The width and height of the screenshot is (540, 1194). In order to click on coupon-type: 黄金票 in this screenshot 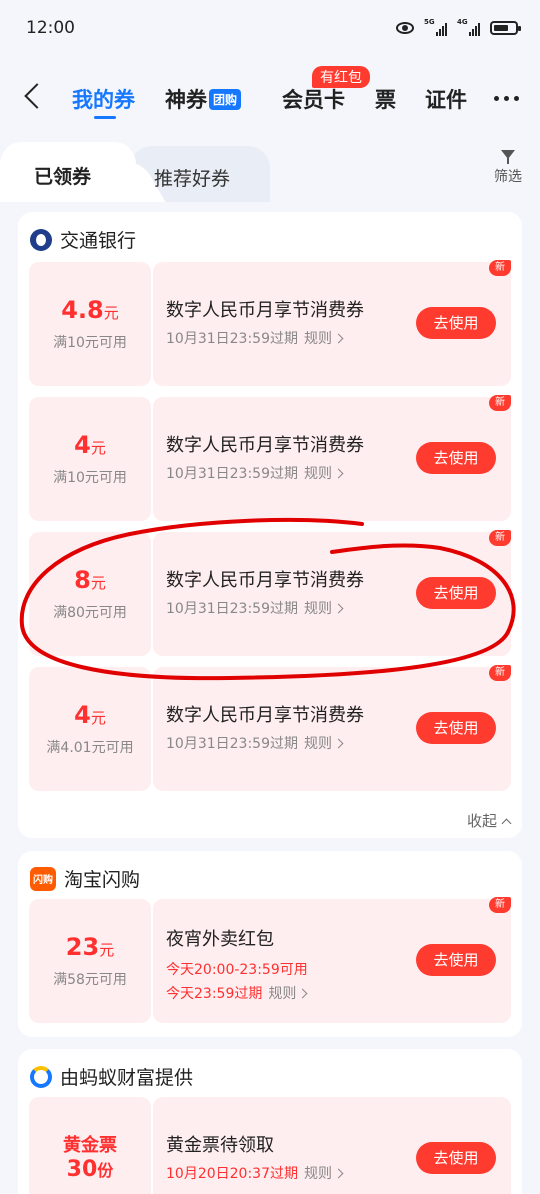, I will do `click(90, 1145)`.